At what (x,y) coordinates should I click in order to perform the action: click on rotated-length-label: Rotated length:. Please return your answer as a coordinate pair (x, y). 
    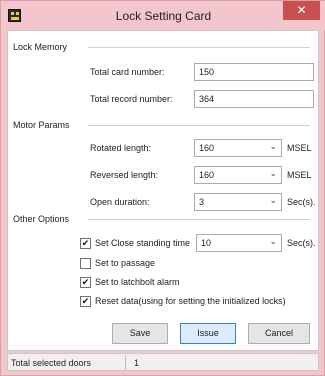
    Looking at the image, I should click on (121, 148).